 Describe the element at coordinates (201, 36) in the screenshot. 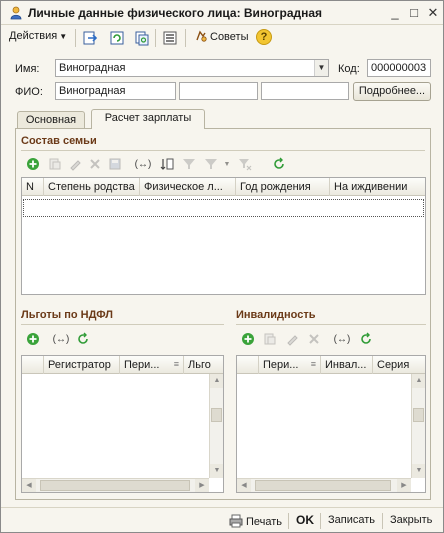

I see `advice-icon` at that location.